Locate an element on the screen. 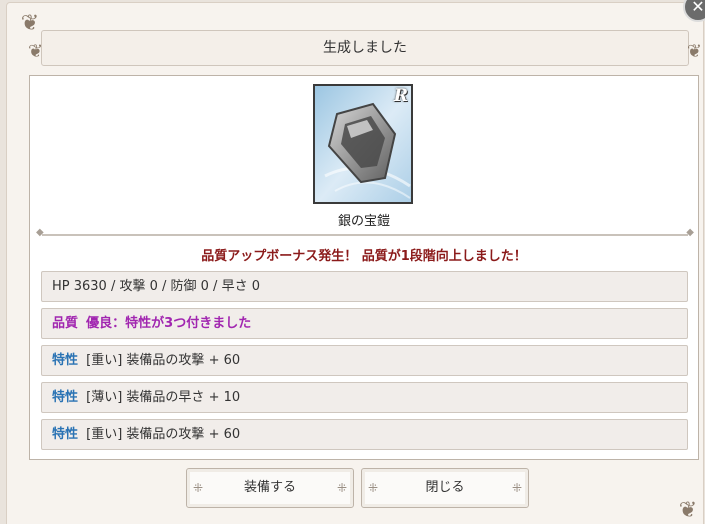 The image size is (705, 524). dialog-title: 生成しました is located at coordinates (365, 48).